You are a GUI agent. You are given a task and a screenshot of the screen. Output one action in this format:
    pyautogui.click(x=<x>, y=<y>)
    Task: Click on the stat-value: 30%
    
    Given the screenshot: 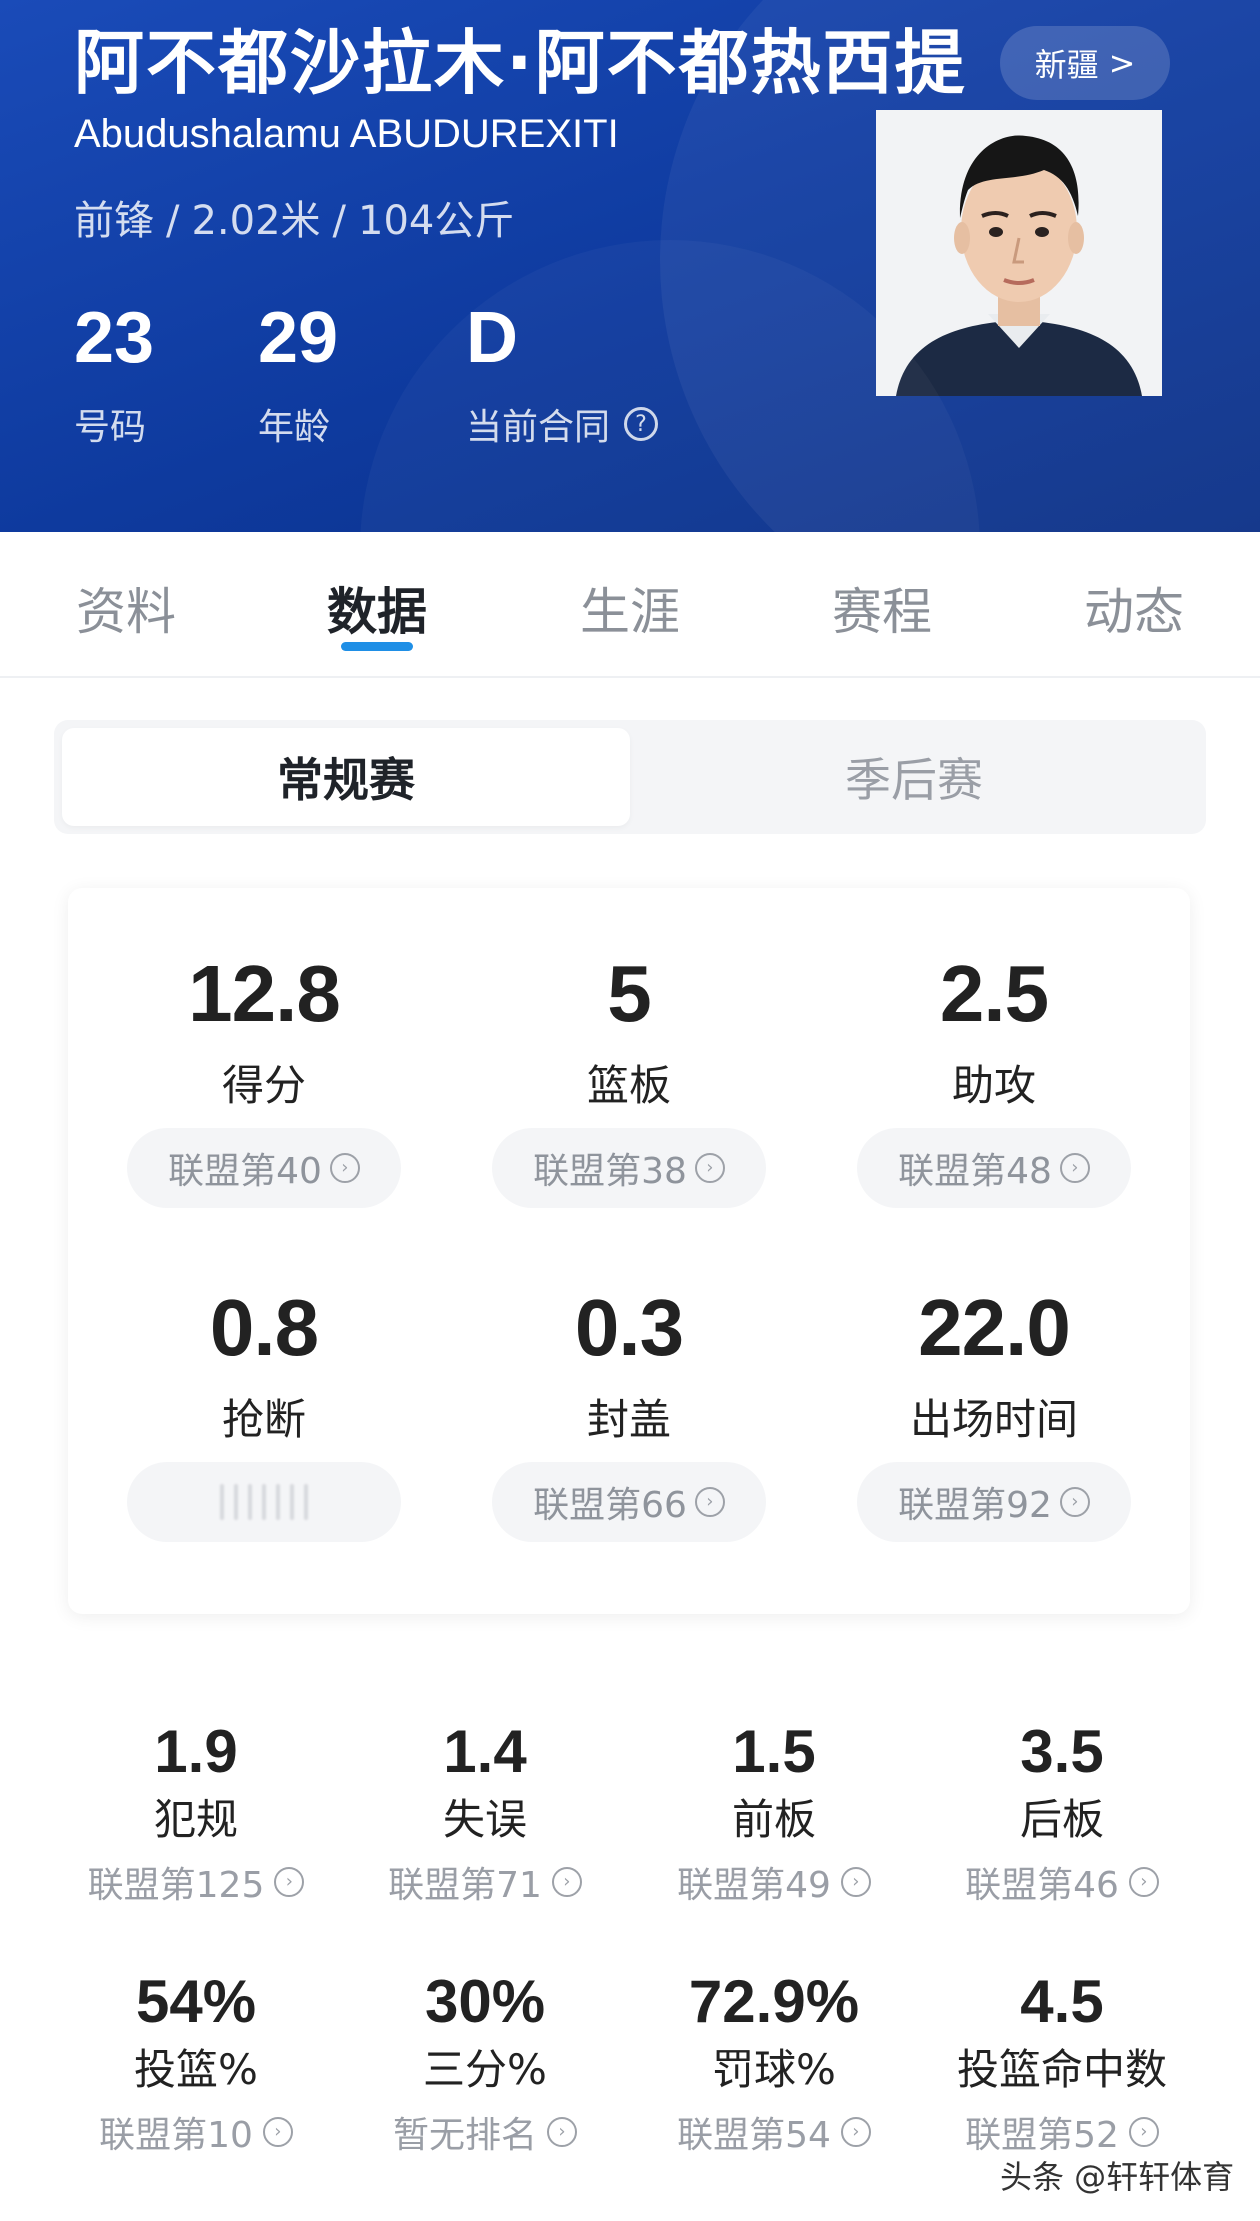 What is the action you would take?
    pyautogui.click(x=485, y=2001)
    